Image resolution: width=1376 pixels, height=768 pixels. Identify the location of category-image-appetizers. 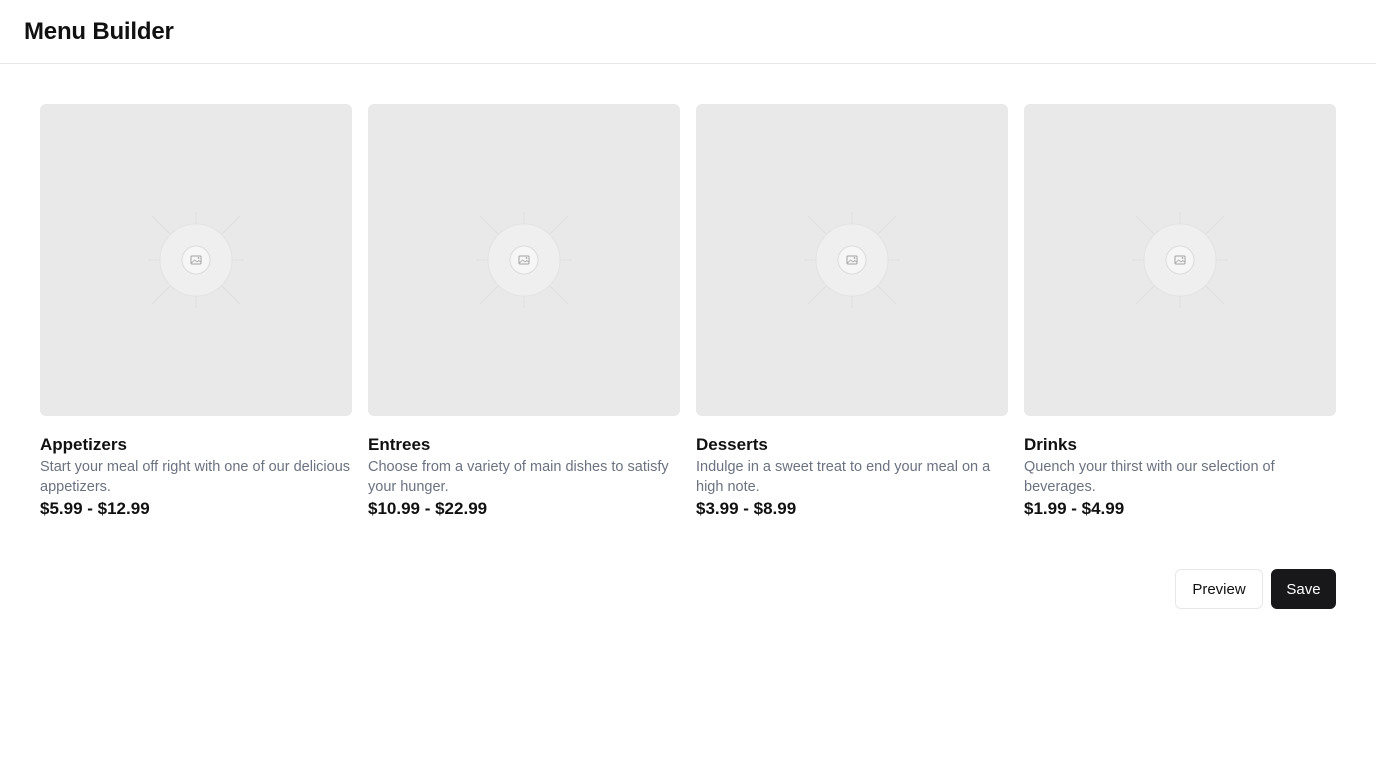
(196, 260).